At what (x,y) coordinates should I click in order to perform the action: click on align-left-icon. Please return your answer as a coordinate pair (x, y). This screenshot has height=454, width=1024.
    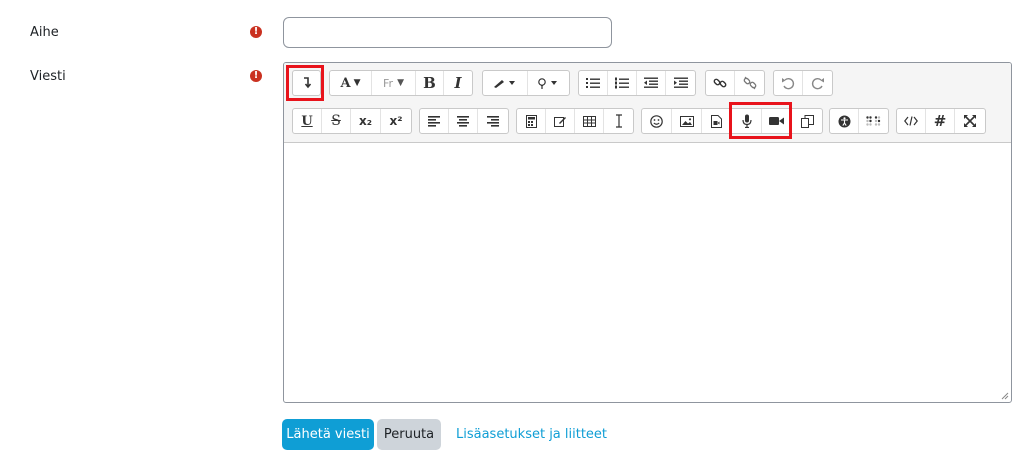
    Looking at the image, I should click on (434, 121).